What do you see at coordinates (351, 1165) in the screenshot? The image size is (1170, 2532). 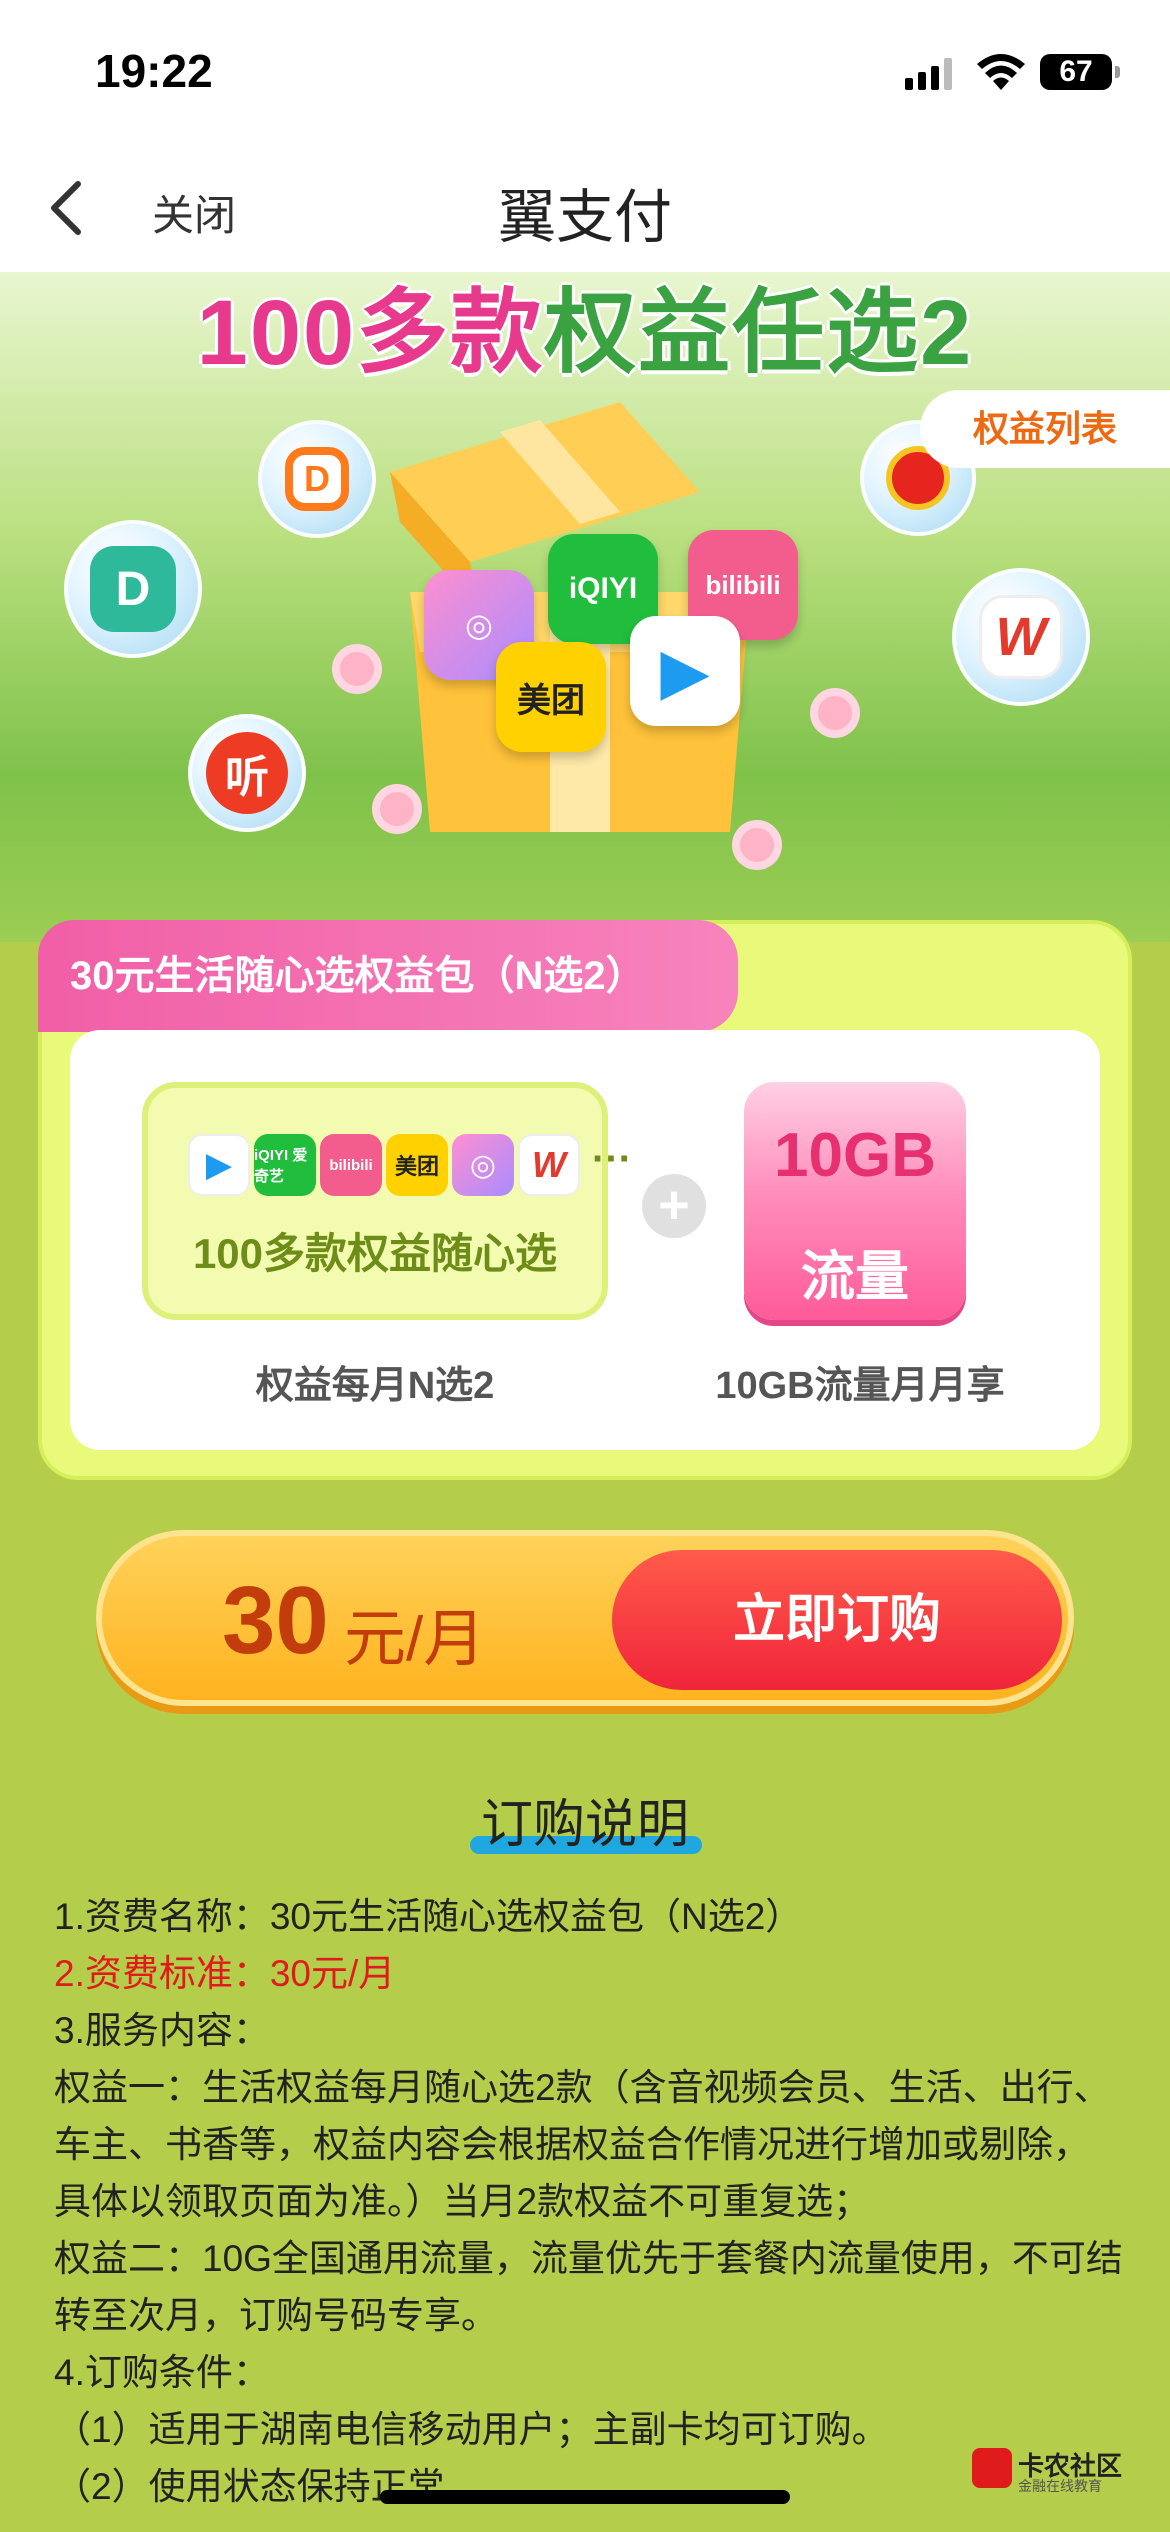 I see `bilibili-mini-icon: bilibili` at bounding box center [351, 1165].